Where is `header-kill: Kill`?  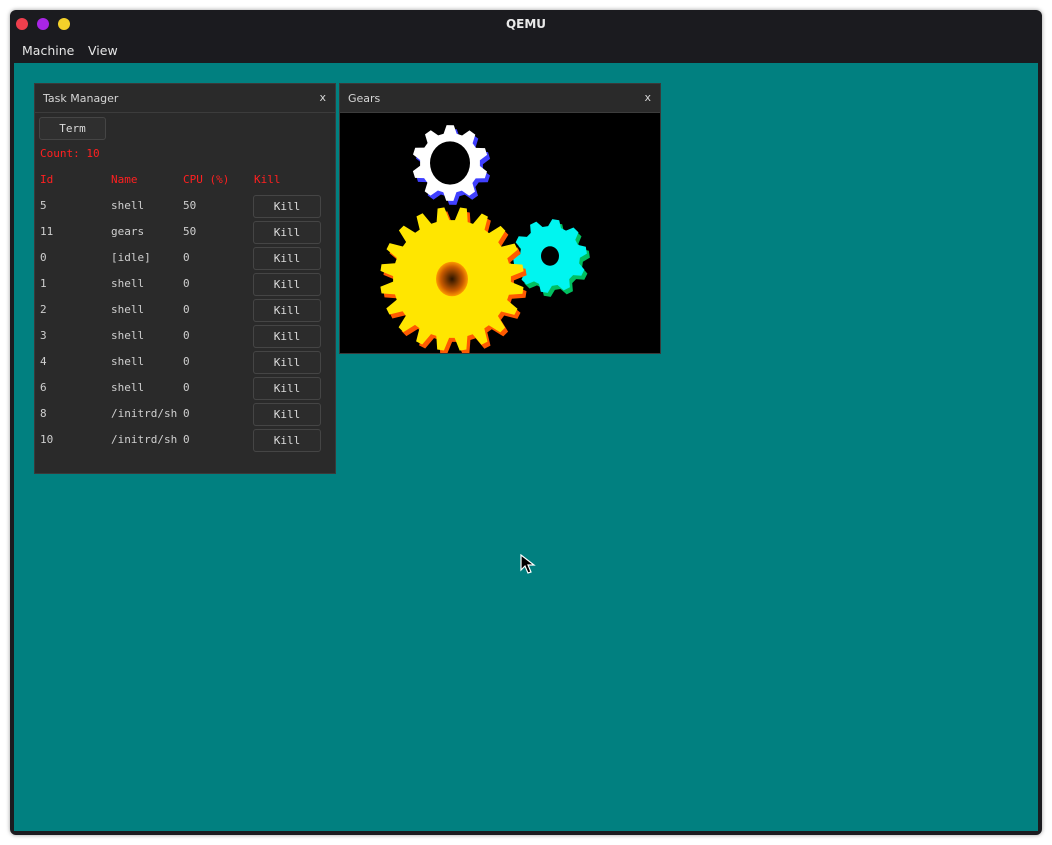
header-kill: Kill is located at coordinates (267, 179).